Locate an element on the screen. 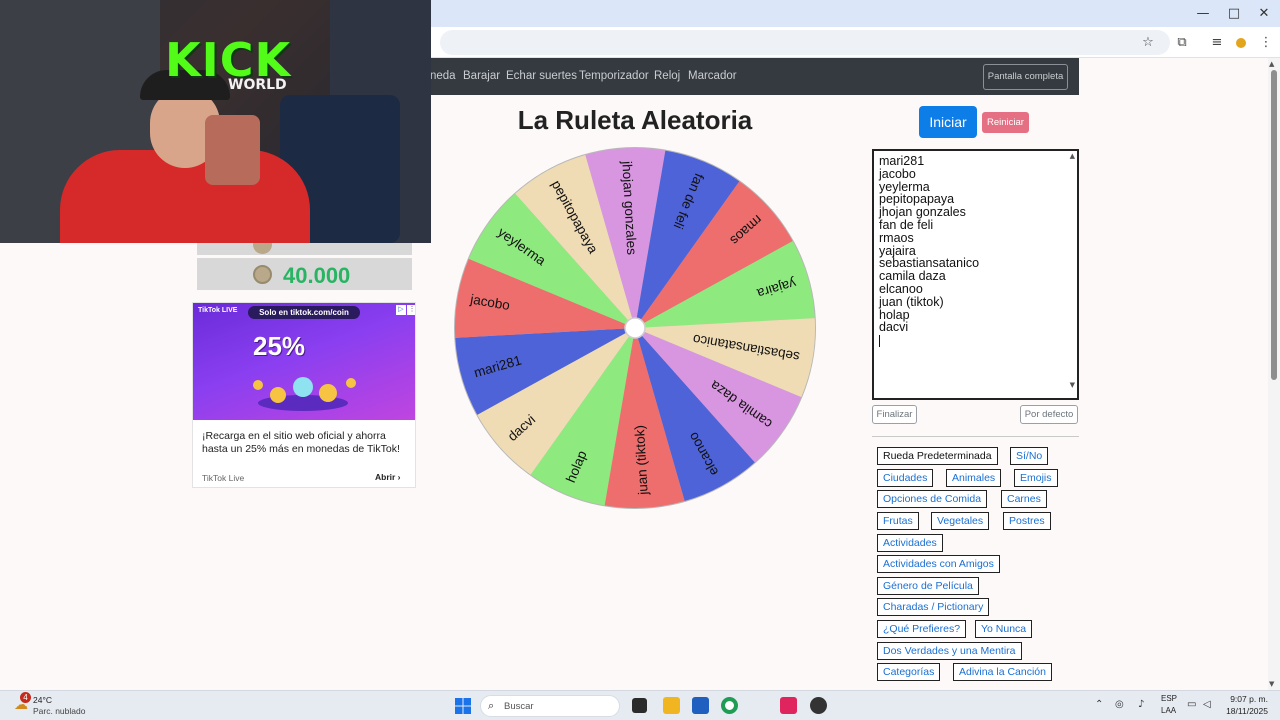  nav-link-reloj: Reloj is located at coordinates (667, 76).